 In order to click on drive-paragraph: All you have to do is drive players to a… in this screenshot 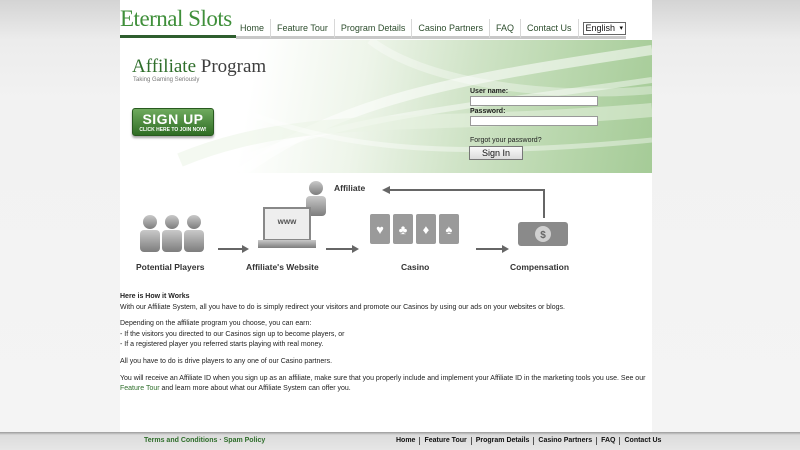, I will do `click(226, 361)`.